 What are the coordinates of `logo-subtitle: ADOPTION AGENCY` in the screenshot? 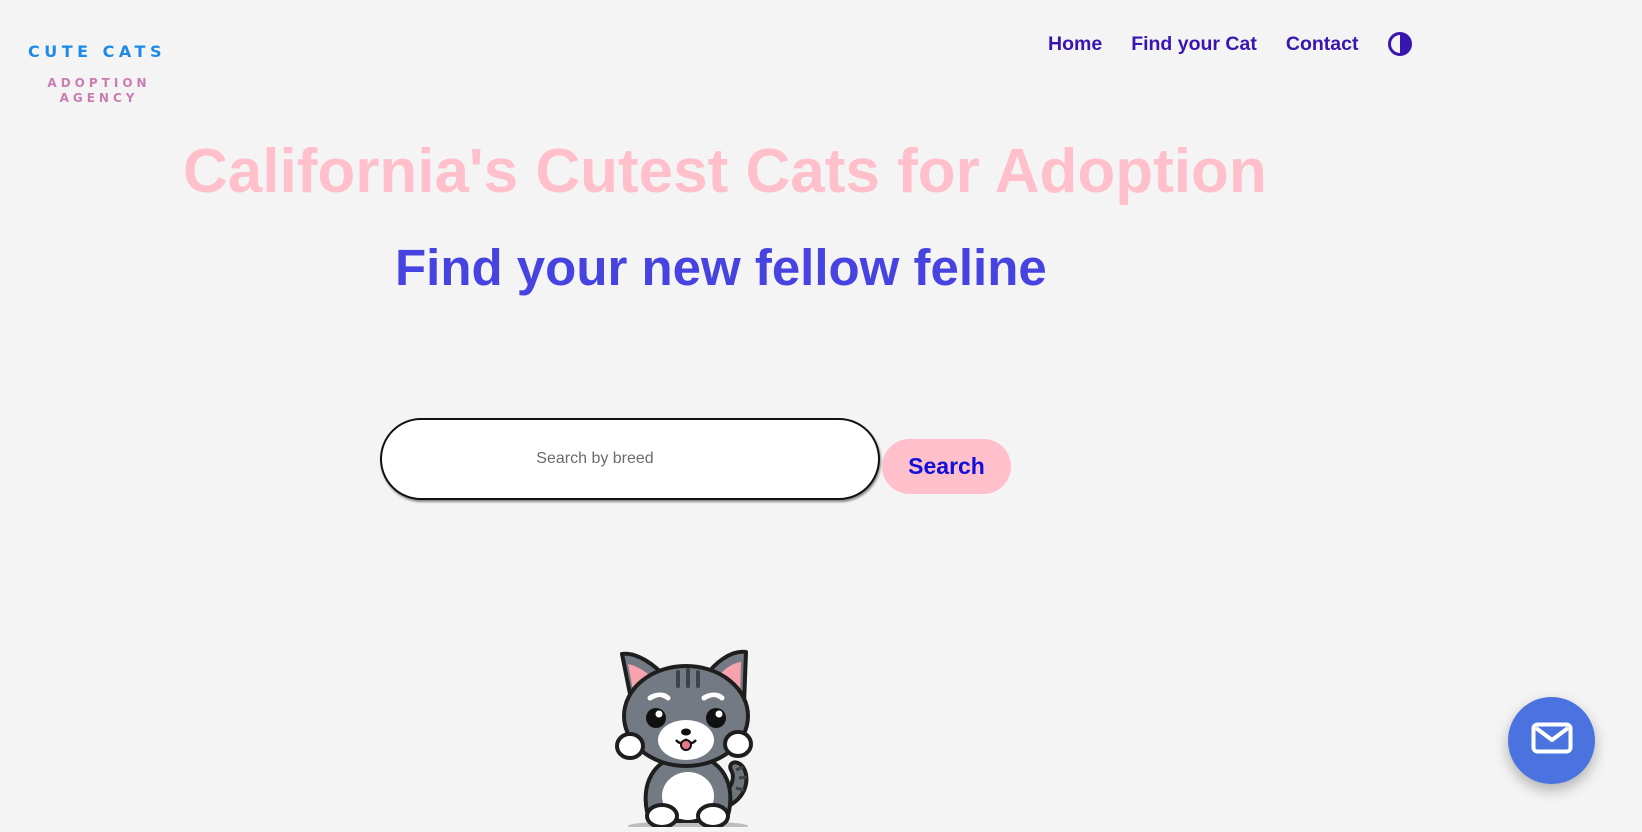 It's located at (99, 90).